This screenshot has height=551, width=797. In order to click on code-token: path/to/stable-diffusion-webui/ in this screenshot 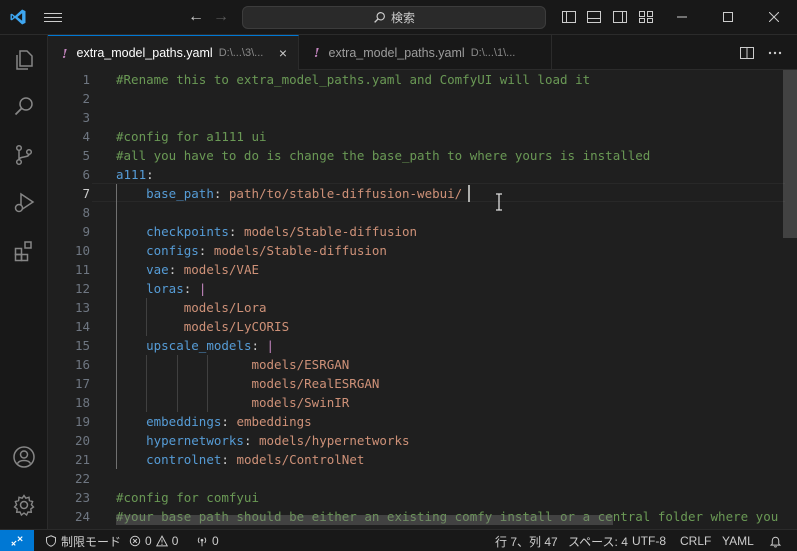, I will do `click(345, 193)`.